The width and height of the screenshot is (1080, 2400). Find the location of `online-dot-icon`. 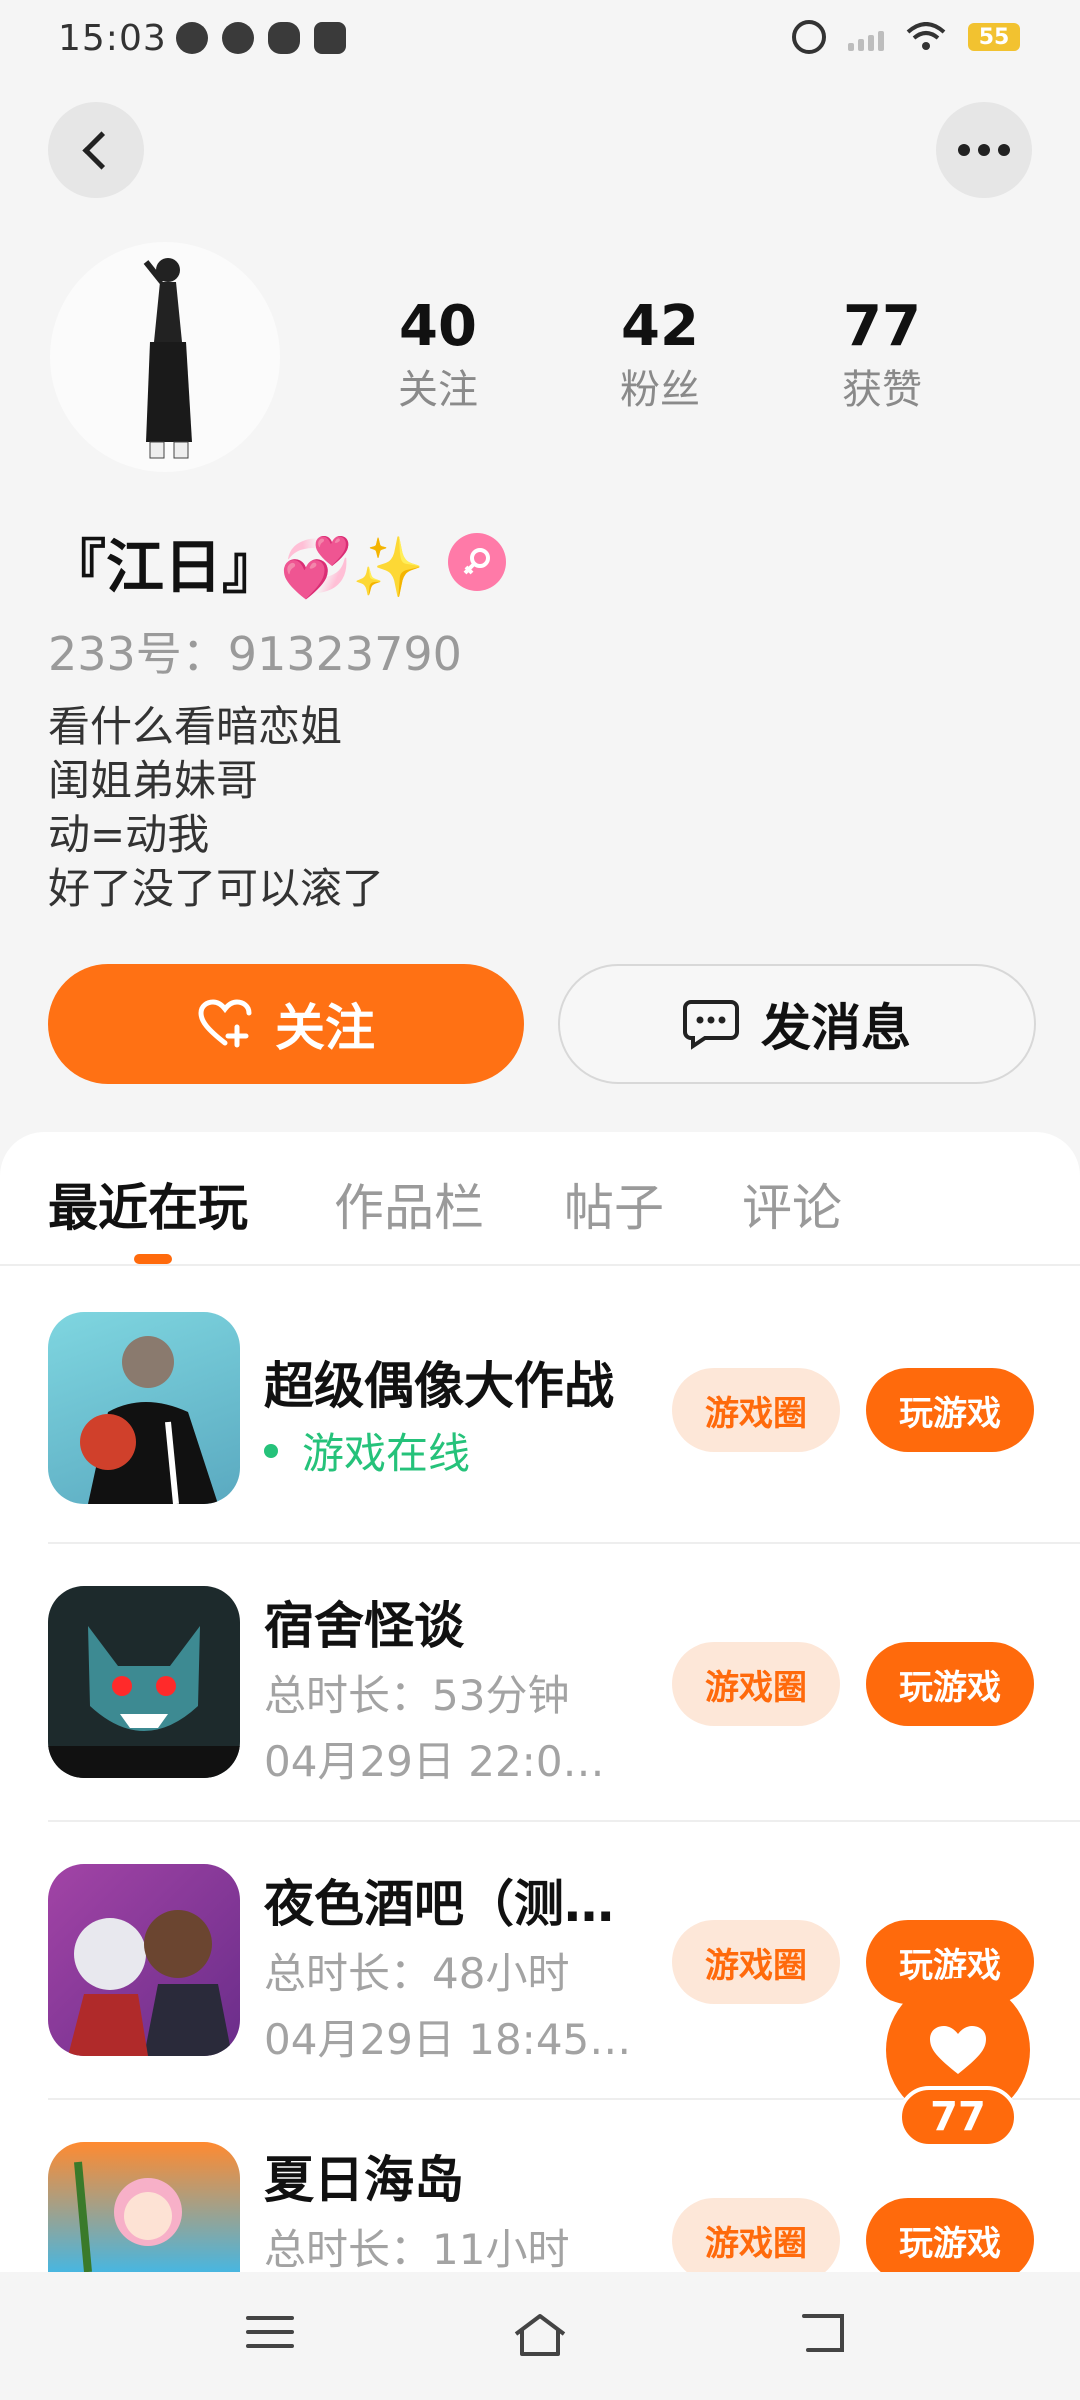

online-dot-icon is located at coordinates (271, 1450).